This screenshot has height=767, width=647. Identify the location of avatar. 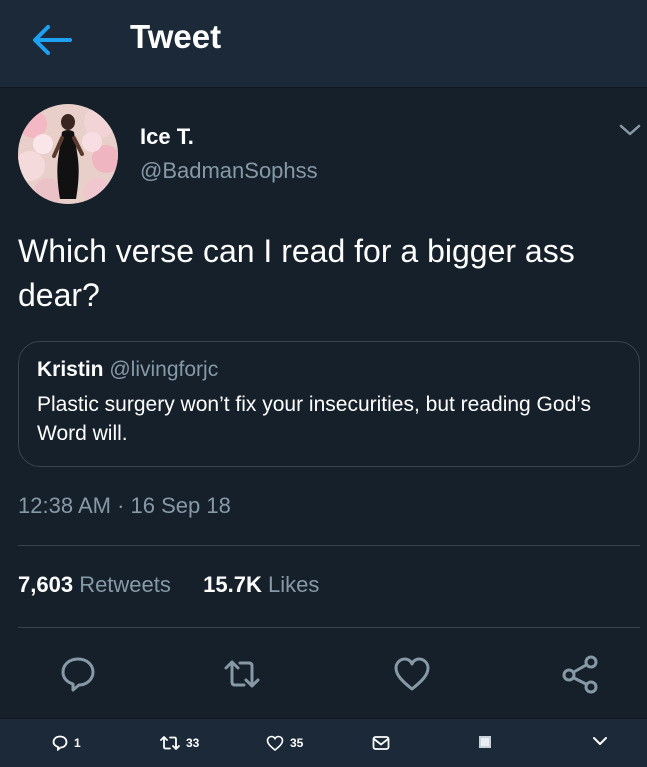
(68, 154).